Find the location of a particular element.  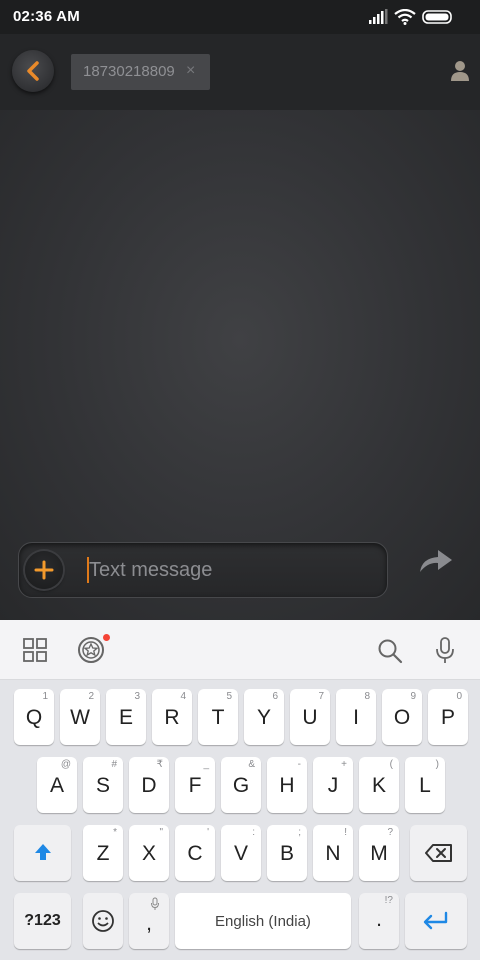

key-s: # S is located at coordinates (103, 785).